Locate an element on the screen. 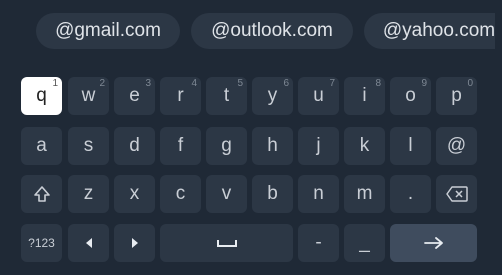  key-y: y6 is located at coordinates (272, 96).